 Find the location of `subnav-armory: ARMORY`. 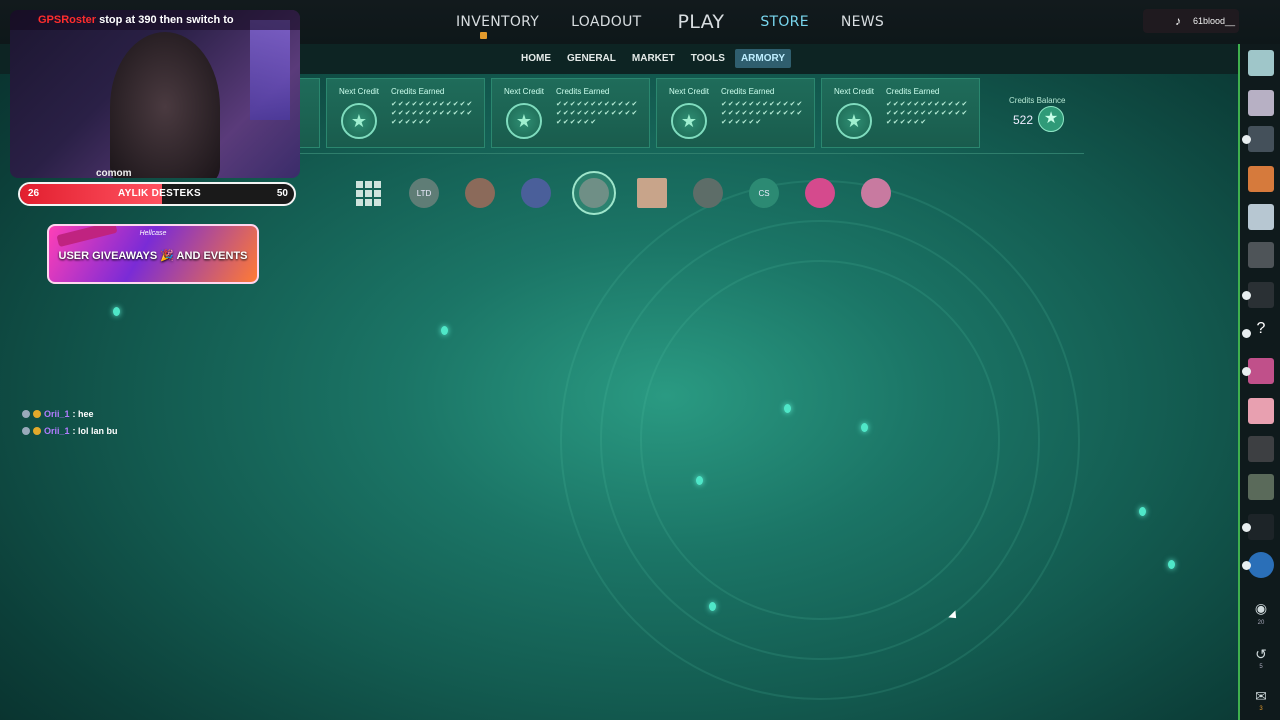

subnav-armory: ARMORY is located at coordinates (763, 58).